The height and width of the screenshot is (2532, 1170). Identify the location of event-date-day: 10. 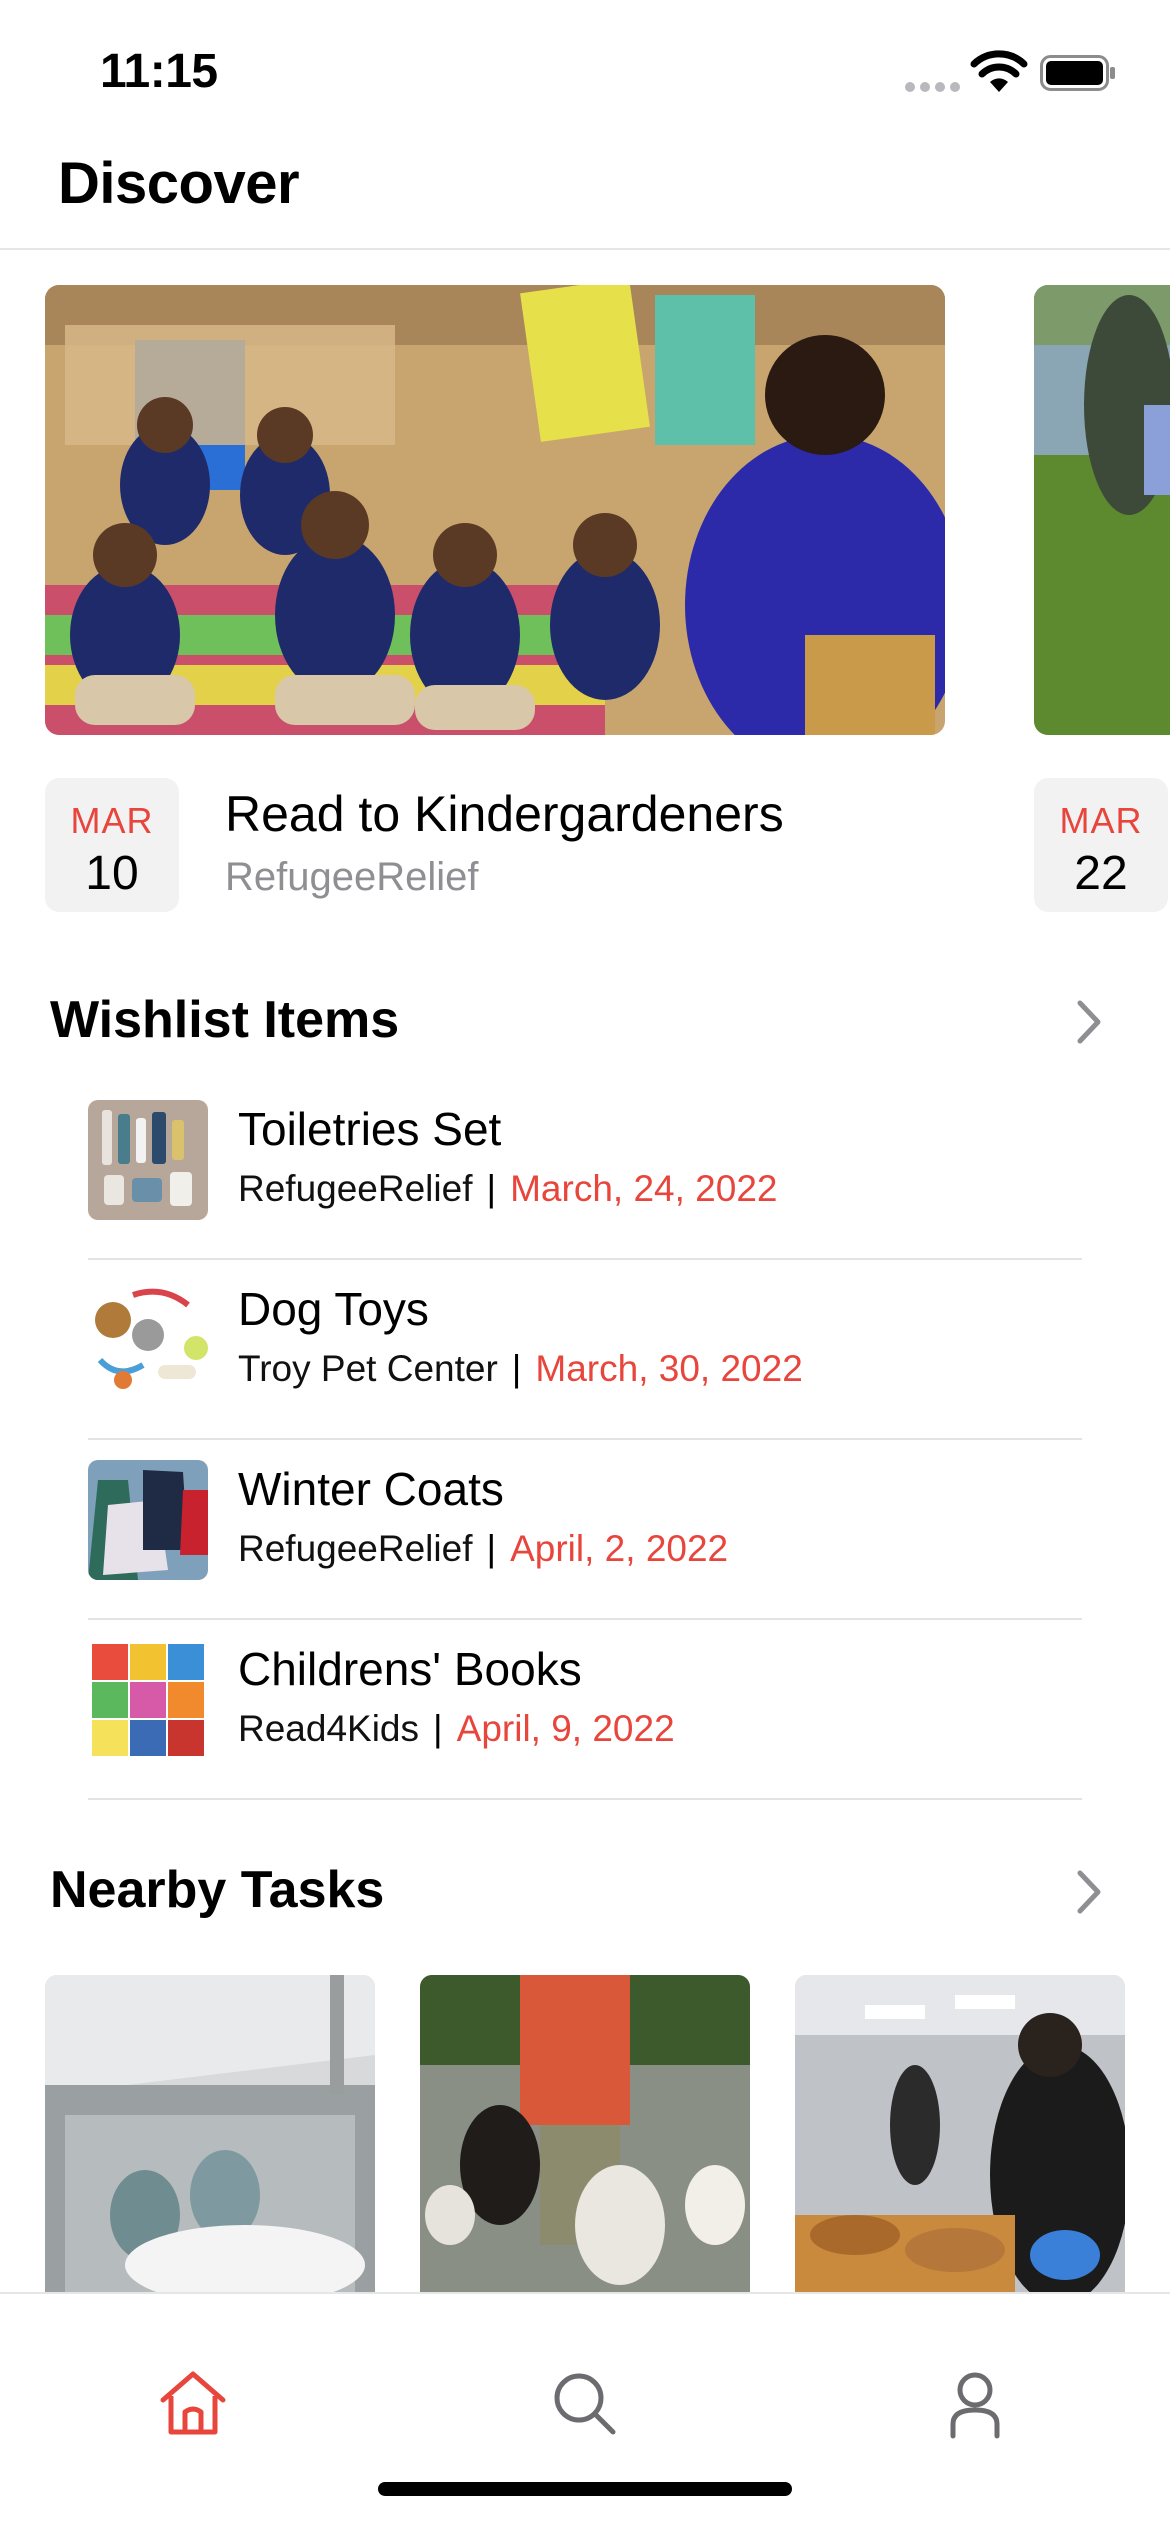
(112, 873).